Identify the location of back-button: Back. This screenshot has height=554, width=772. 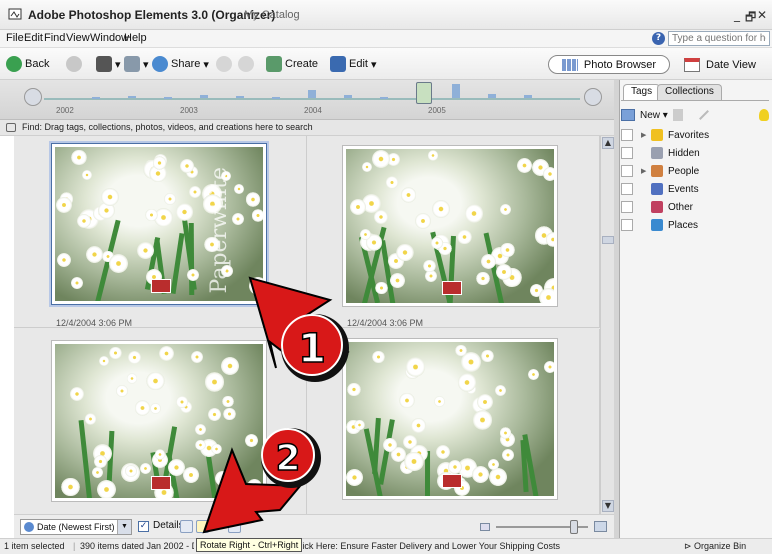
(27, 64).